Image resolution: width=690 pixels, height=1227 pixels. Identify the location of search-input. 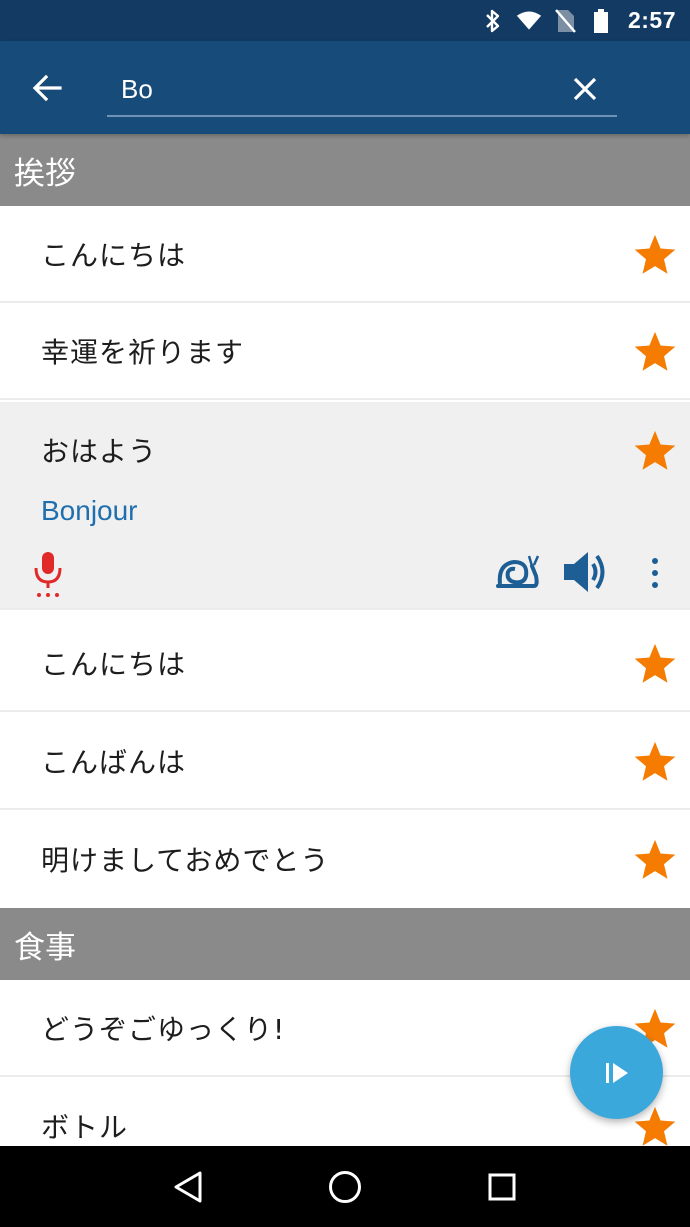
(331, 89).